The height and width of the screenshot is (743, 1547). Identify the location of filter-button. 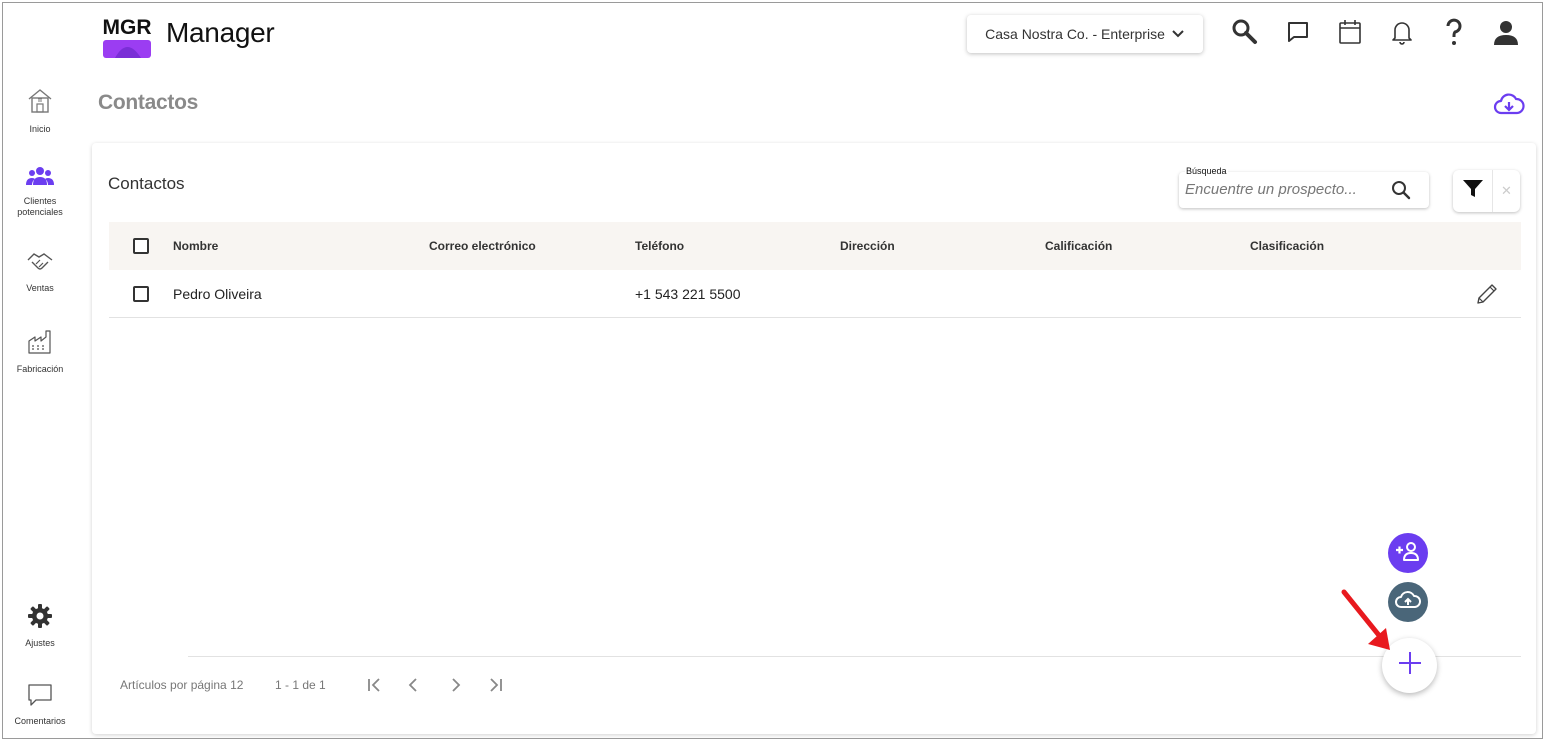
(1473, 191).